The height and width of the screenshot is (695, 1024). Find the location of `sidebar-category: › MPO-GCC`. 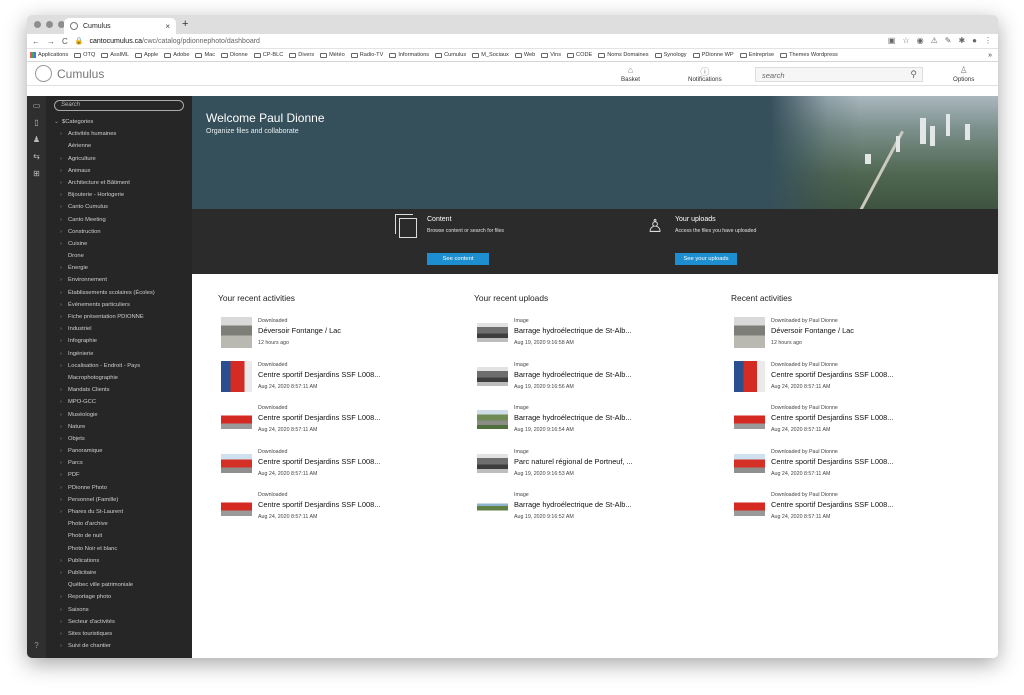

sidebar-category: › MPO-GCC is located at coordinates (119, 402).